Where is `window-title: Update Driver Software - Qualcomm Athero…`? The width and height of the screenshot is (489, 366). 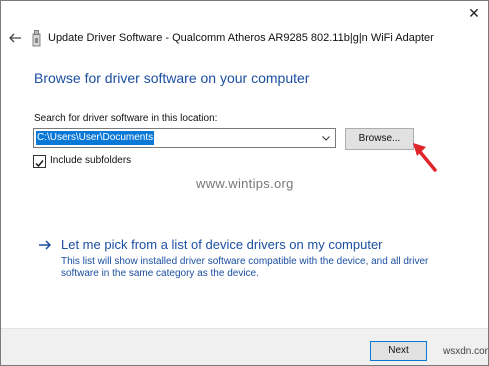
window-title: Update Driver Software - Qualcomm Athero… is located at coordinates (241, 38).